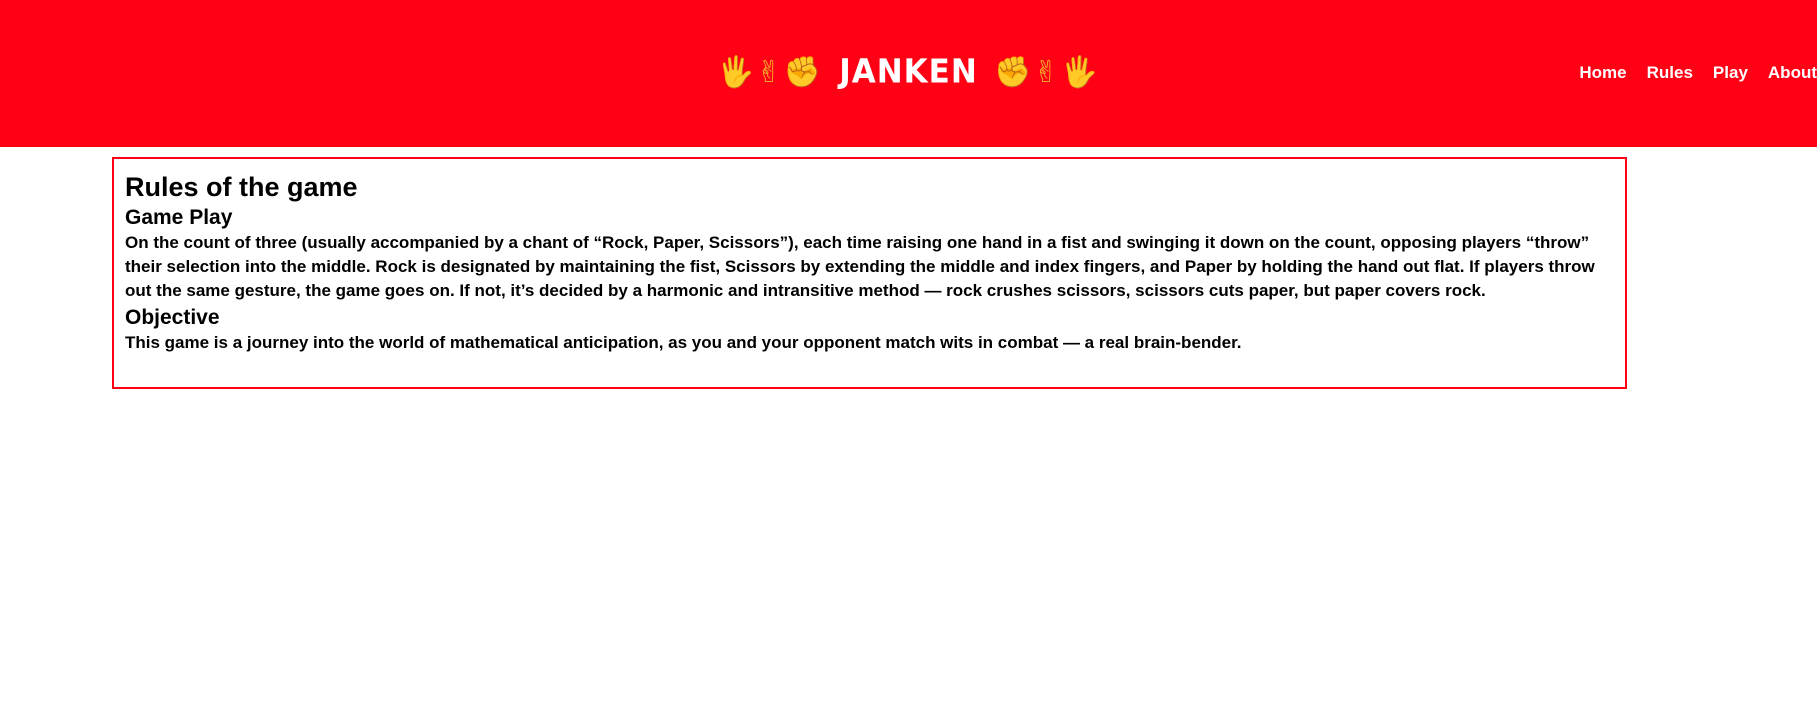 The height and width of the screenshot is (727, 1817). Describe the element at coordinates (179, 217) in the screenshot. I see `section-heading-game-play: Game Play` at that location.